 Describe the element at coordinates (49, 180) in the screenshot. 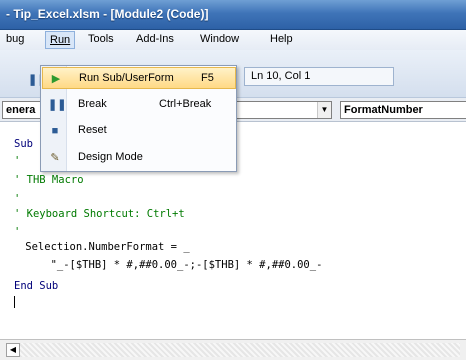

I see `code-line: ' THB Macro` at that location.